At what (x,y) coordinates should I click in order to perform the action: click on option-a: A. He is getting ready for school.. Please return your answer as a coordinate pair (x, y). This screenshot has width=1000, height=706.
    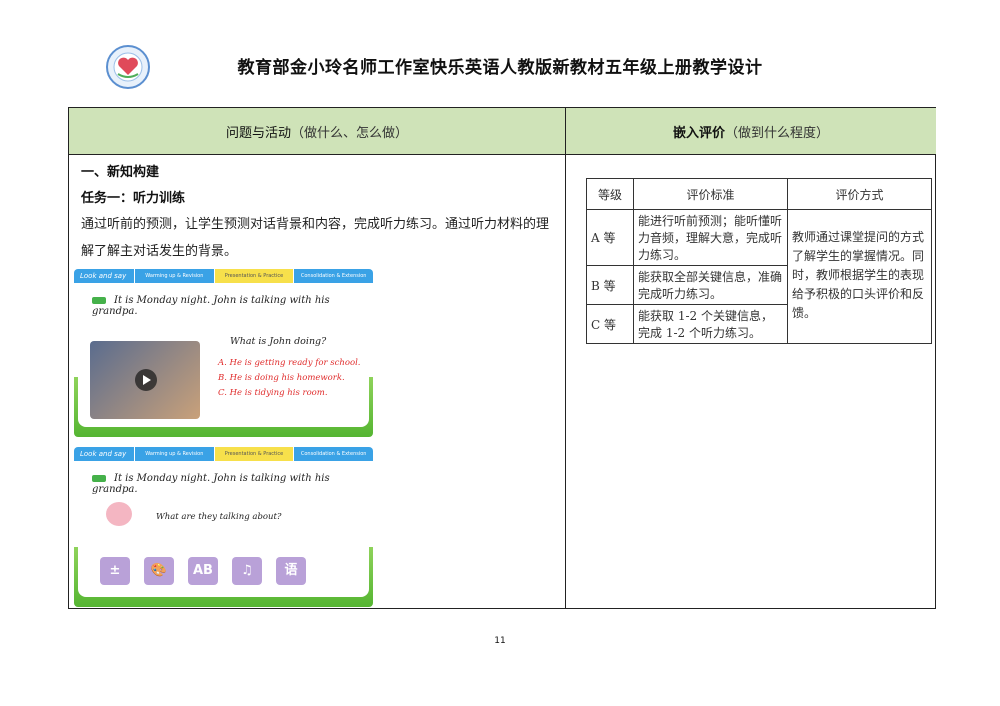
    Looking at the image, I should click on (289, 363).